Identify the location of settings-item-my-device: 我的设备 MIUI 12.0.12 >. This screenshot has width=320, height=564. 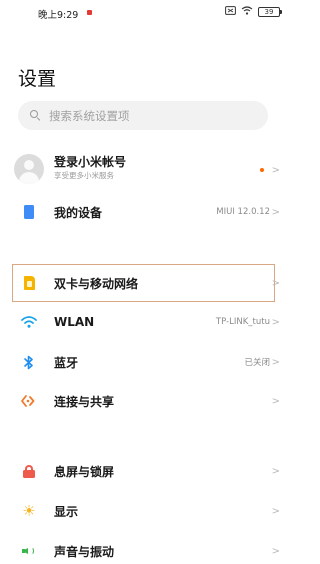
(147, 212).